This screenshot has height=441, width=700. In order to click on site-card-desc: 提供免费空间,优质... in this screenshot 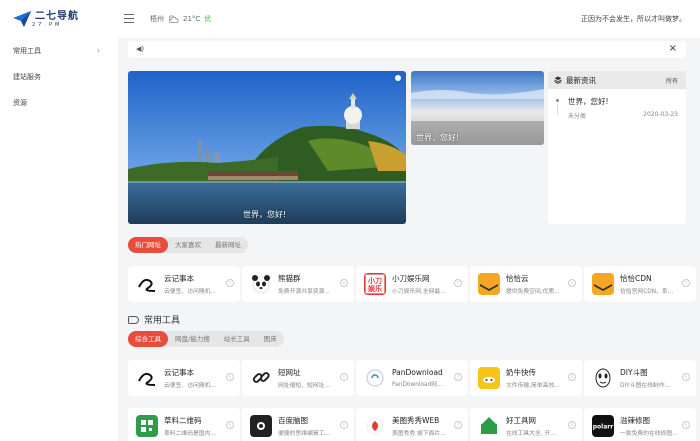, I will do `click(533, 292)`.